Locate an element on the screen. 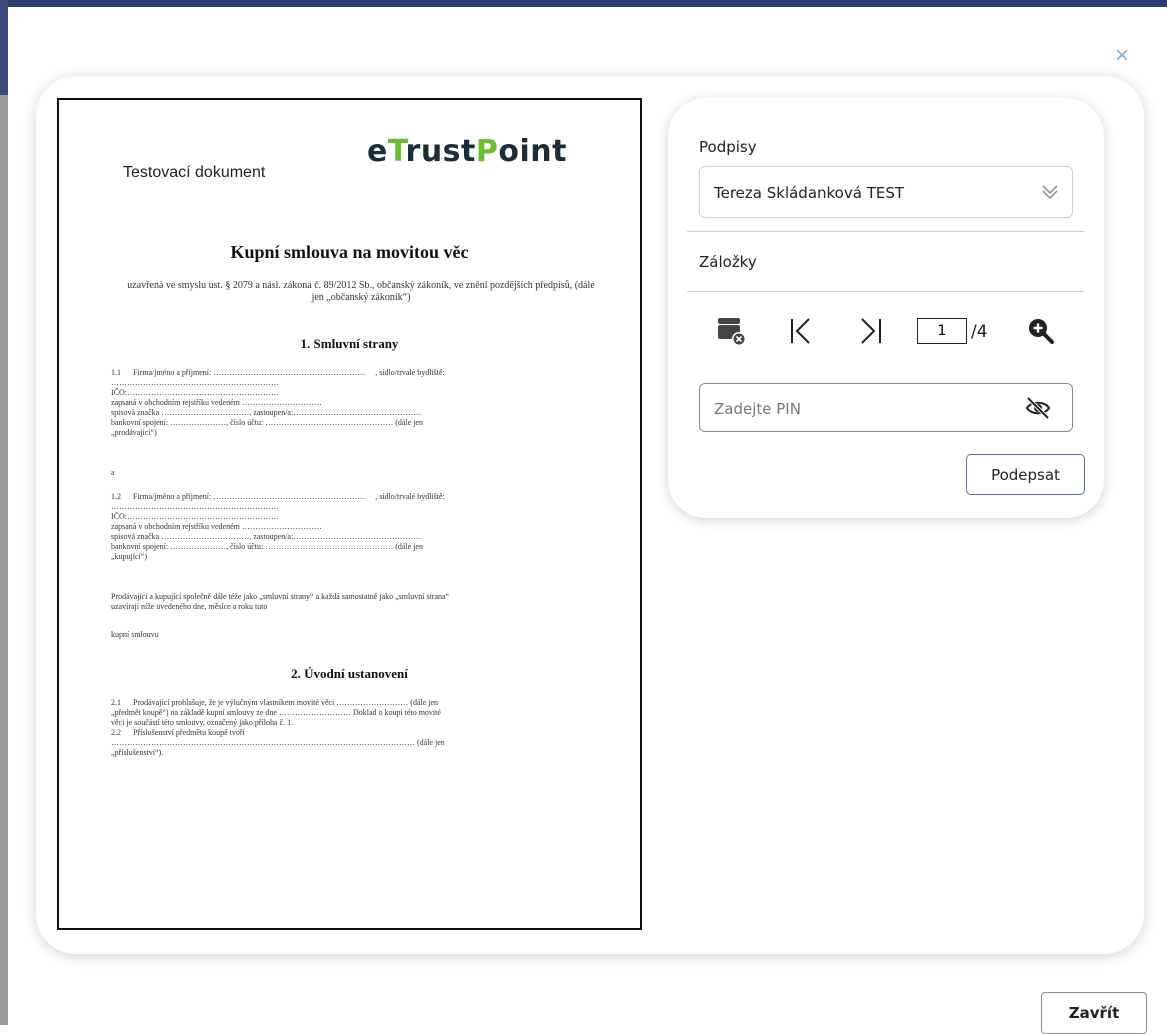 The image size is (1167, 1034). first-page-icon is located at coordinates (802, 331).